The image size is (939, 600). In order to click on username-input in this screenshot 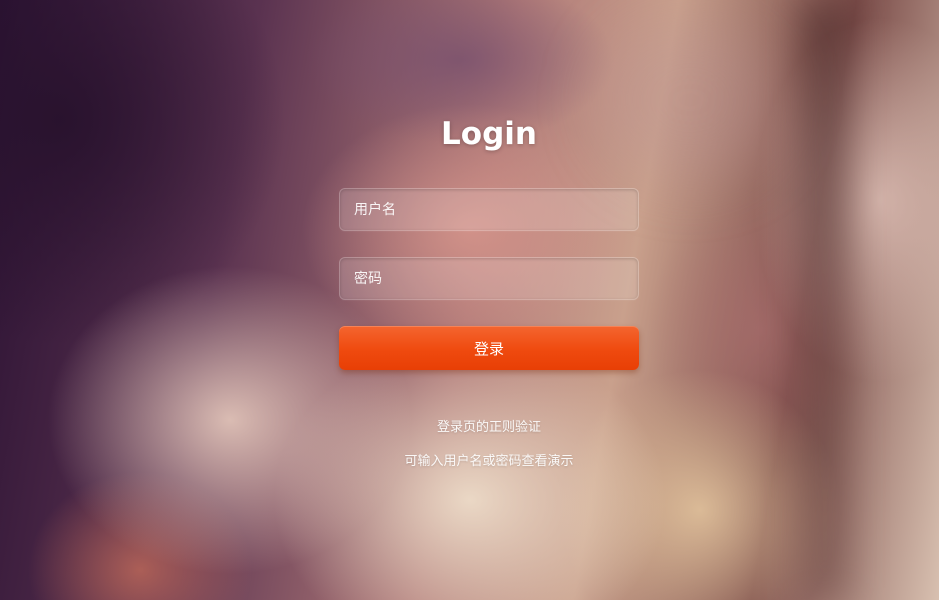, I will do `click(489, 209)`.